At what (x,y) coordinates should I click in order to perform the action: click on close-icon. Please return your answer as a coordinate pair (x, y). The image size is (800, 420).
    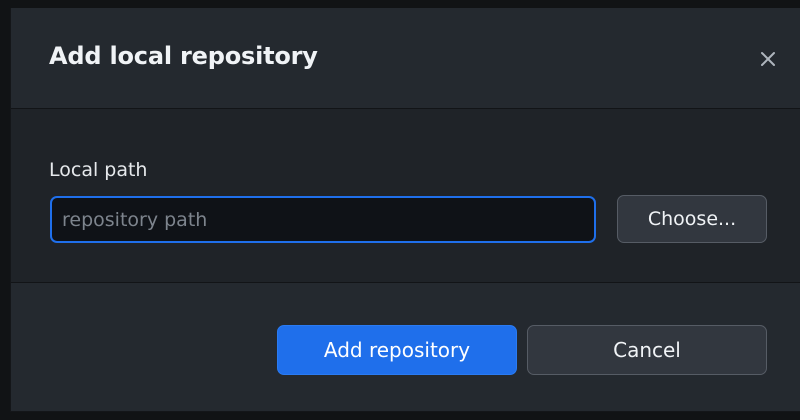
    Looking at the image, I should click on (768, 59).